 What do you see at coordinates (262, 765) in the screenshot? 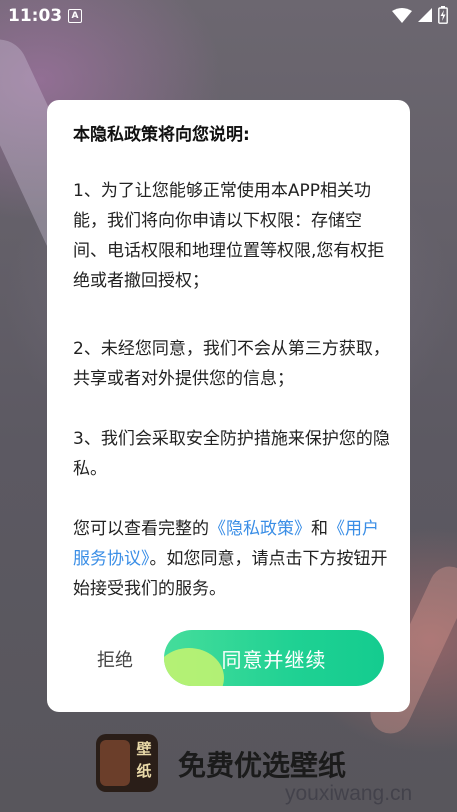
I see `app-name: 免费优选壁纸` at bounding box center [262, 765].